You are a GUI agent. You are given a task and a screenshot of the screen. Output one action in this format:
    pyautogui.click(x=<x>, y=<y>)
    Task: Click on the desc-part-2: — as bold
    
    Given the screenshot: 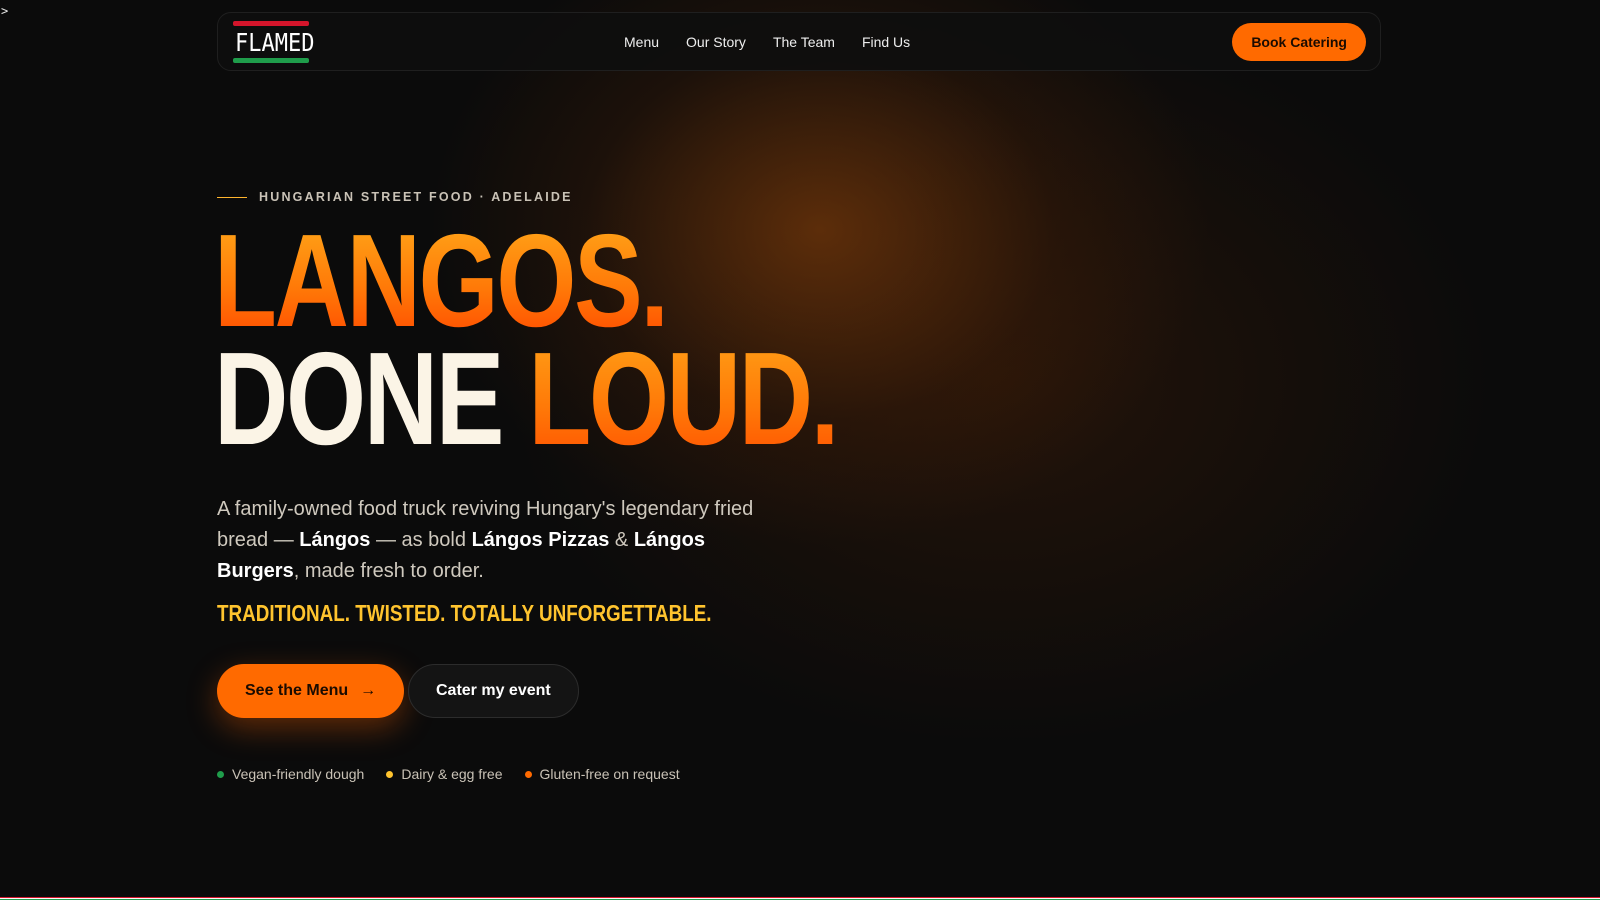 What is the action you would take?
    pyautogui.click(x=421, y=540)
    